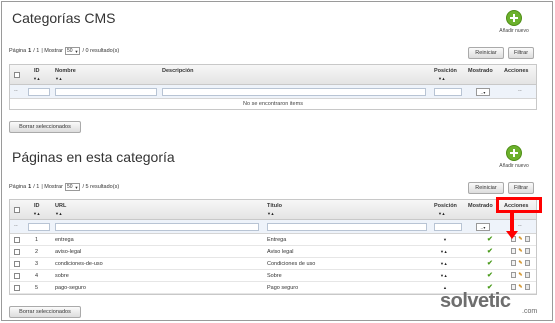 The image size is (555, 323). Describe the element at coordinates (37, 288) in the screenshot. I see `row-id: 5` at that location.